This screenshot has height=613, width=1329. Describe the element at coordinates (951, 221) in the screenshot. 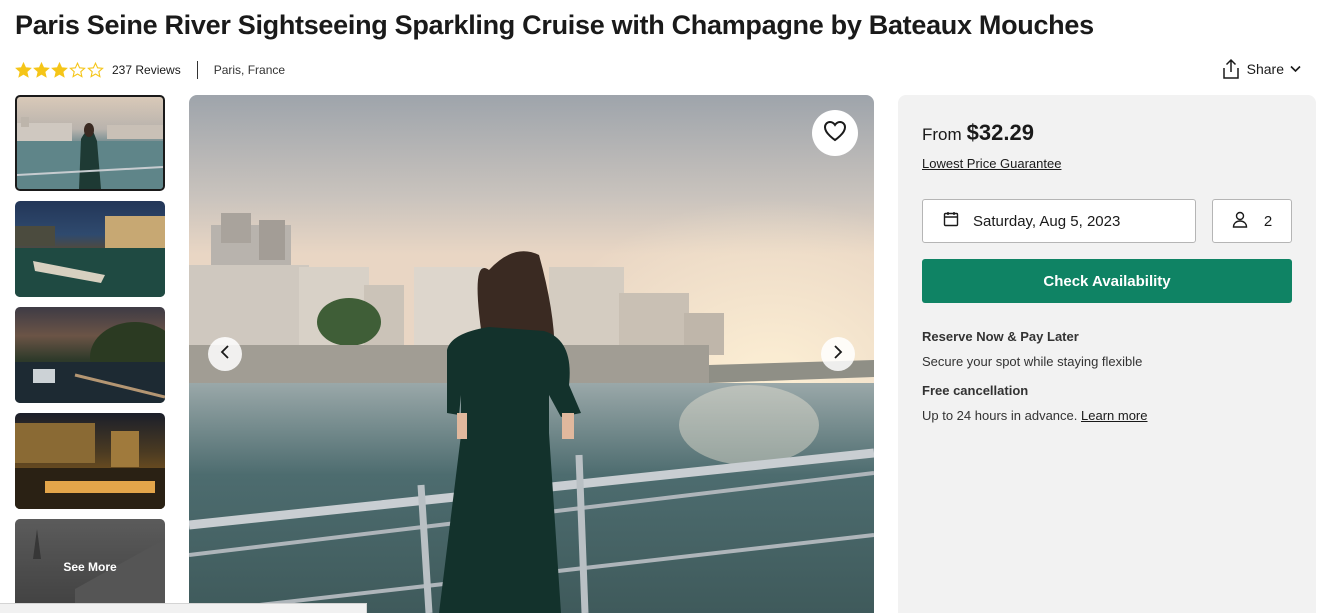

I see `calendar-icon` at that location.